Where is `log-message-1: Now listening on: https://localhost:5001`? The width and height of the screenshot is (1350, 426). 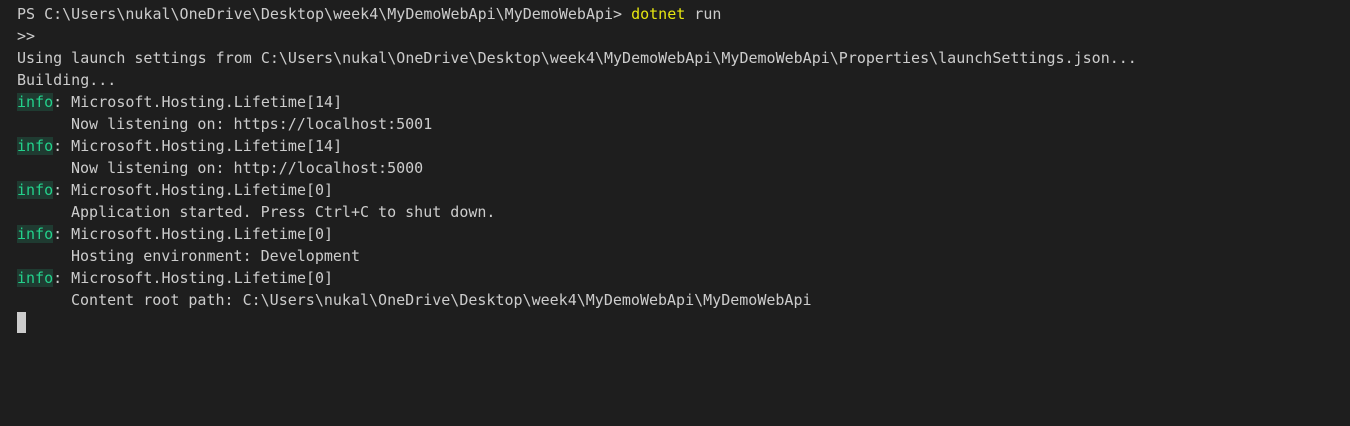
log-message-1: Now listening on: https://localhost:5001 is located at coordinates (252, 124).